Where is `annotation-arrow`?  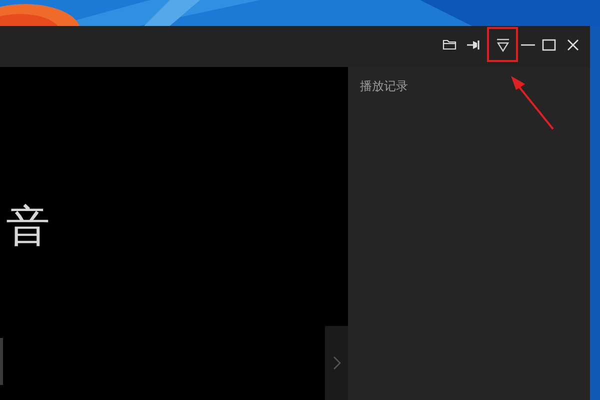 annotation-arrow is located at coordinates (532, 103).